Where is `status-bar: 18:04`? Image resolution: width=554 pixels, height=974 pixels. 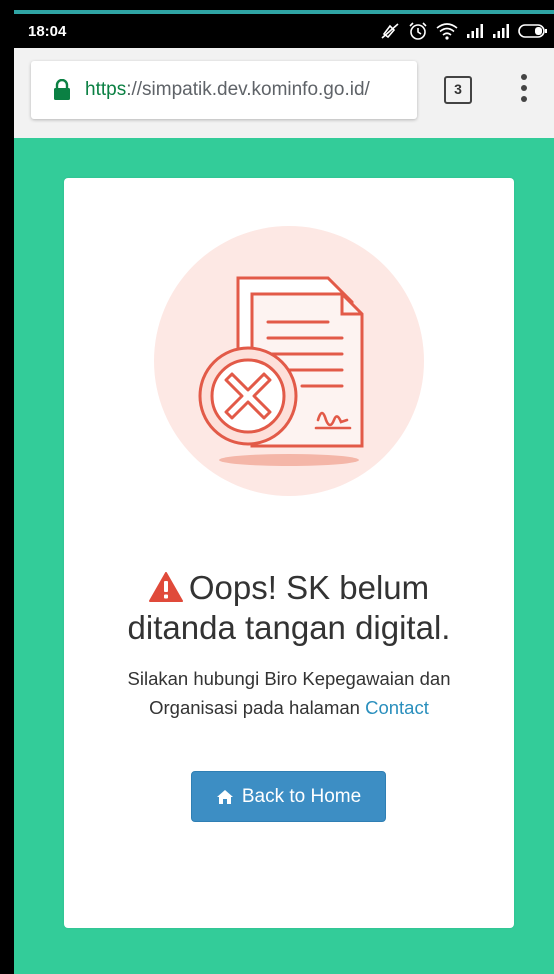 status-bar: 18:04 is located at coordinates (284, 31).